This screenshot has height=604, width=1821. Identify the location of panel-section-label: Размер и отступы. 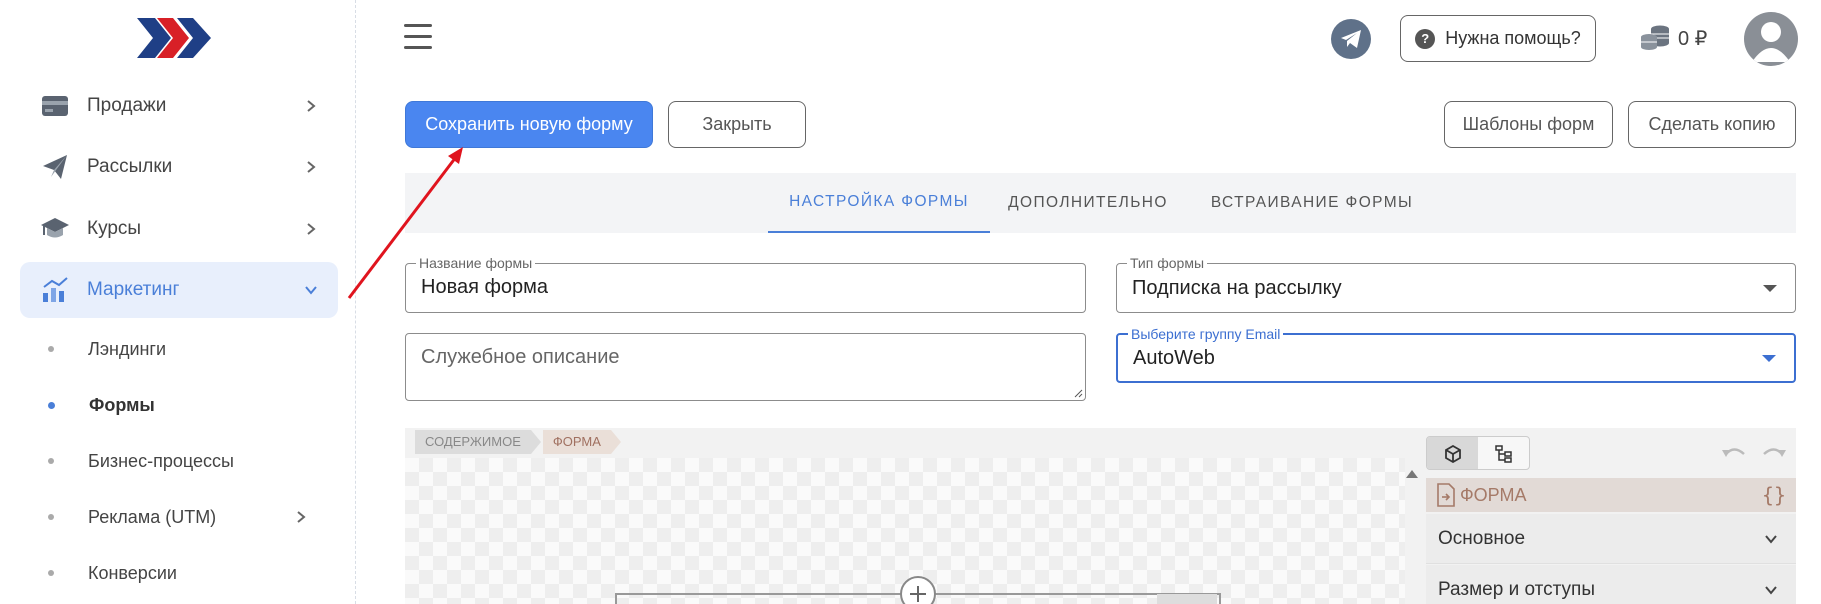
(1516, 589).